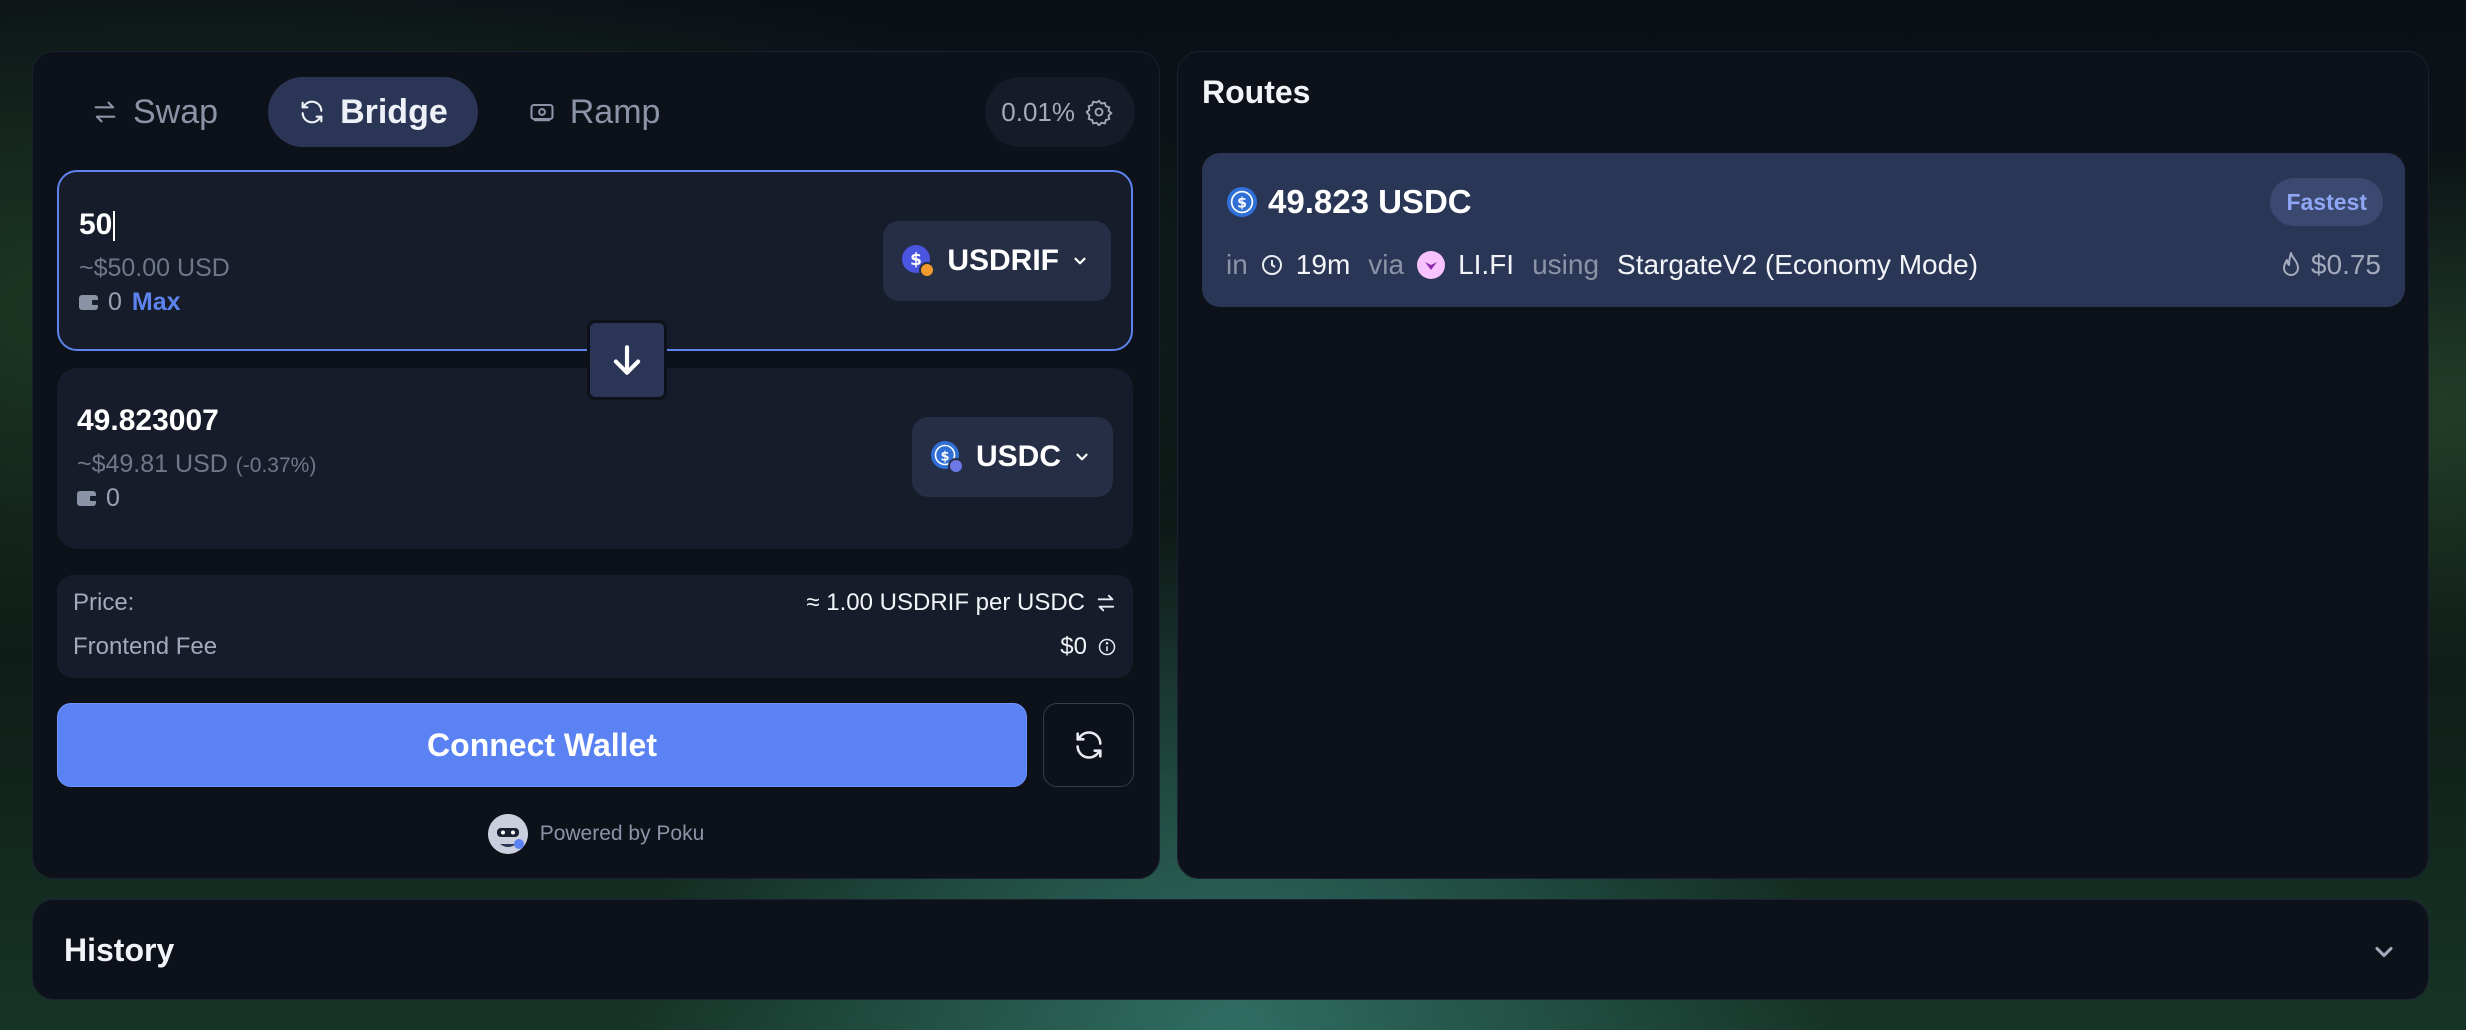  I want to click on price-label: Price:, so click(104, 602).